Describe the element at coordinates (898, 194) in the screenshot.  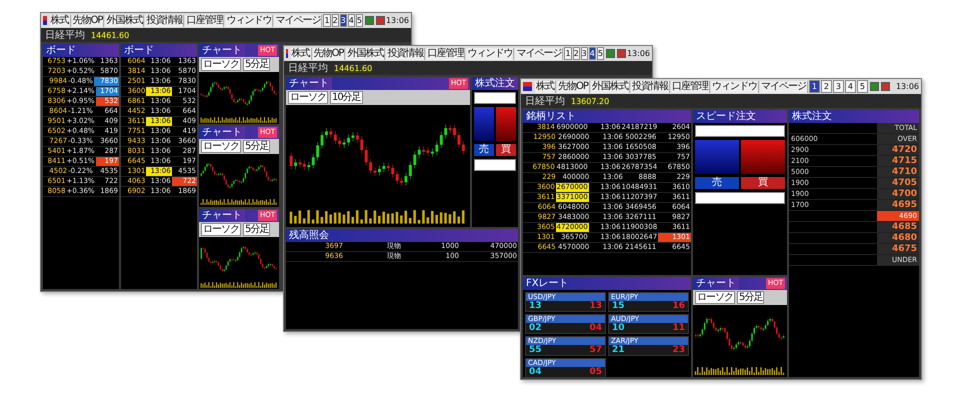
I see `price-cell: 4700` at that location.